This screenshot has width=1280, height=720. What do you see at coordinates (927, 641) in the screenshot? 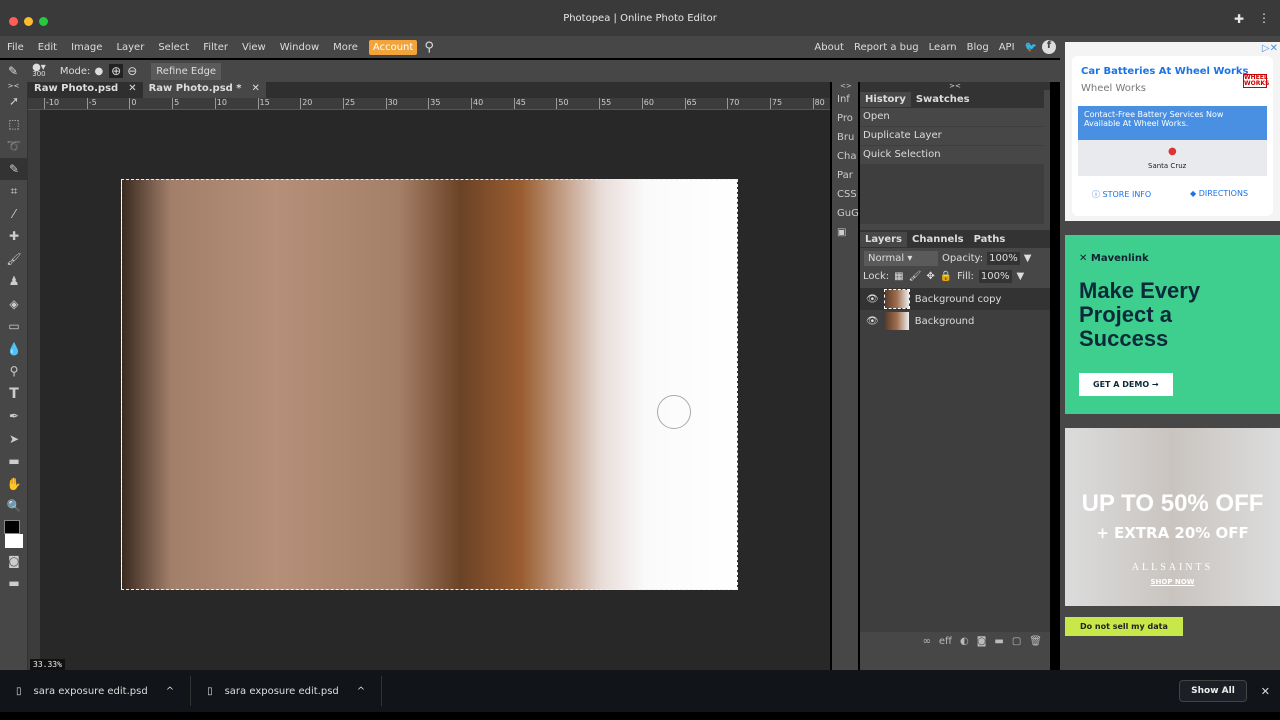
I see `link-layers-icon: ∞` at bounding box center [927, 641].